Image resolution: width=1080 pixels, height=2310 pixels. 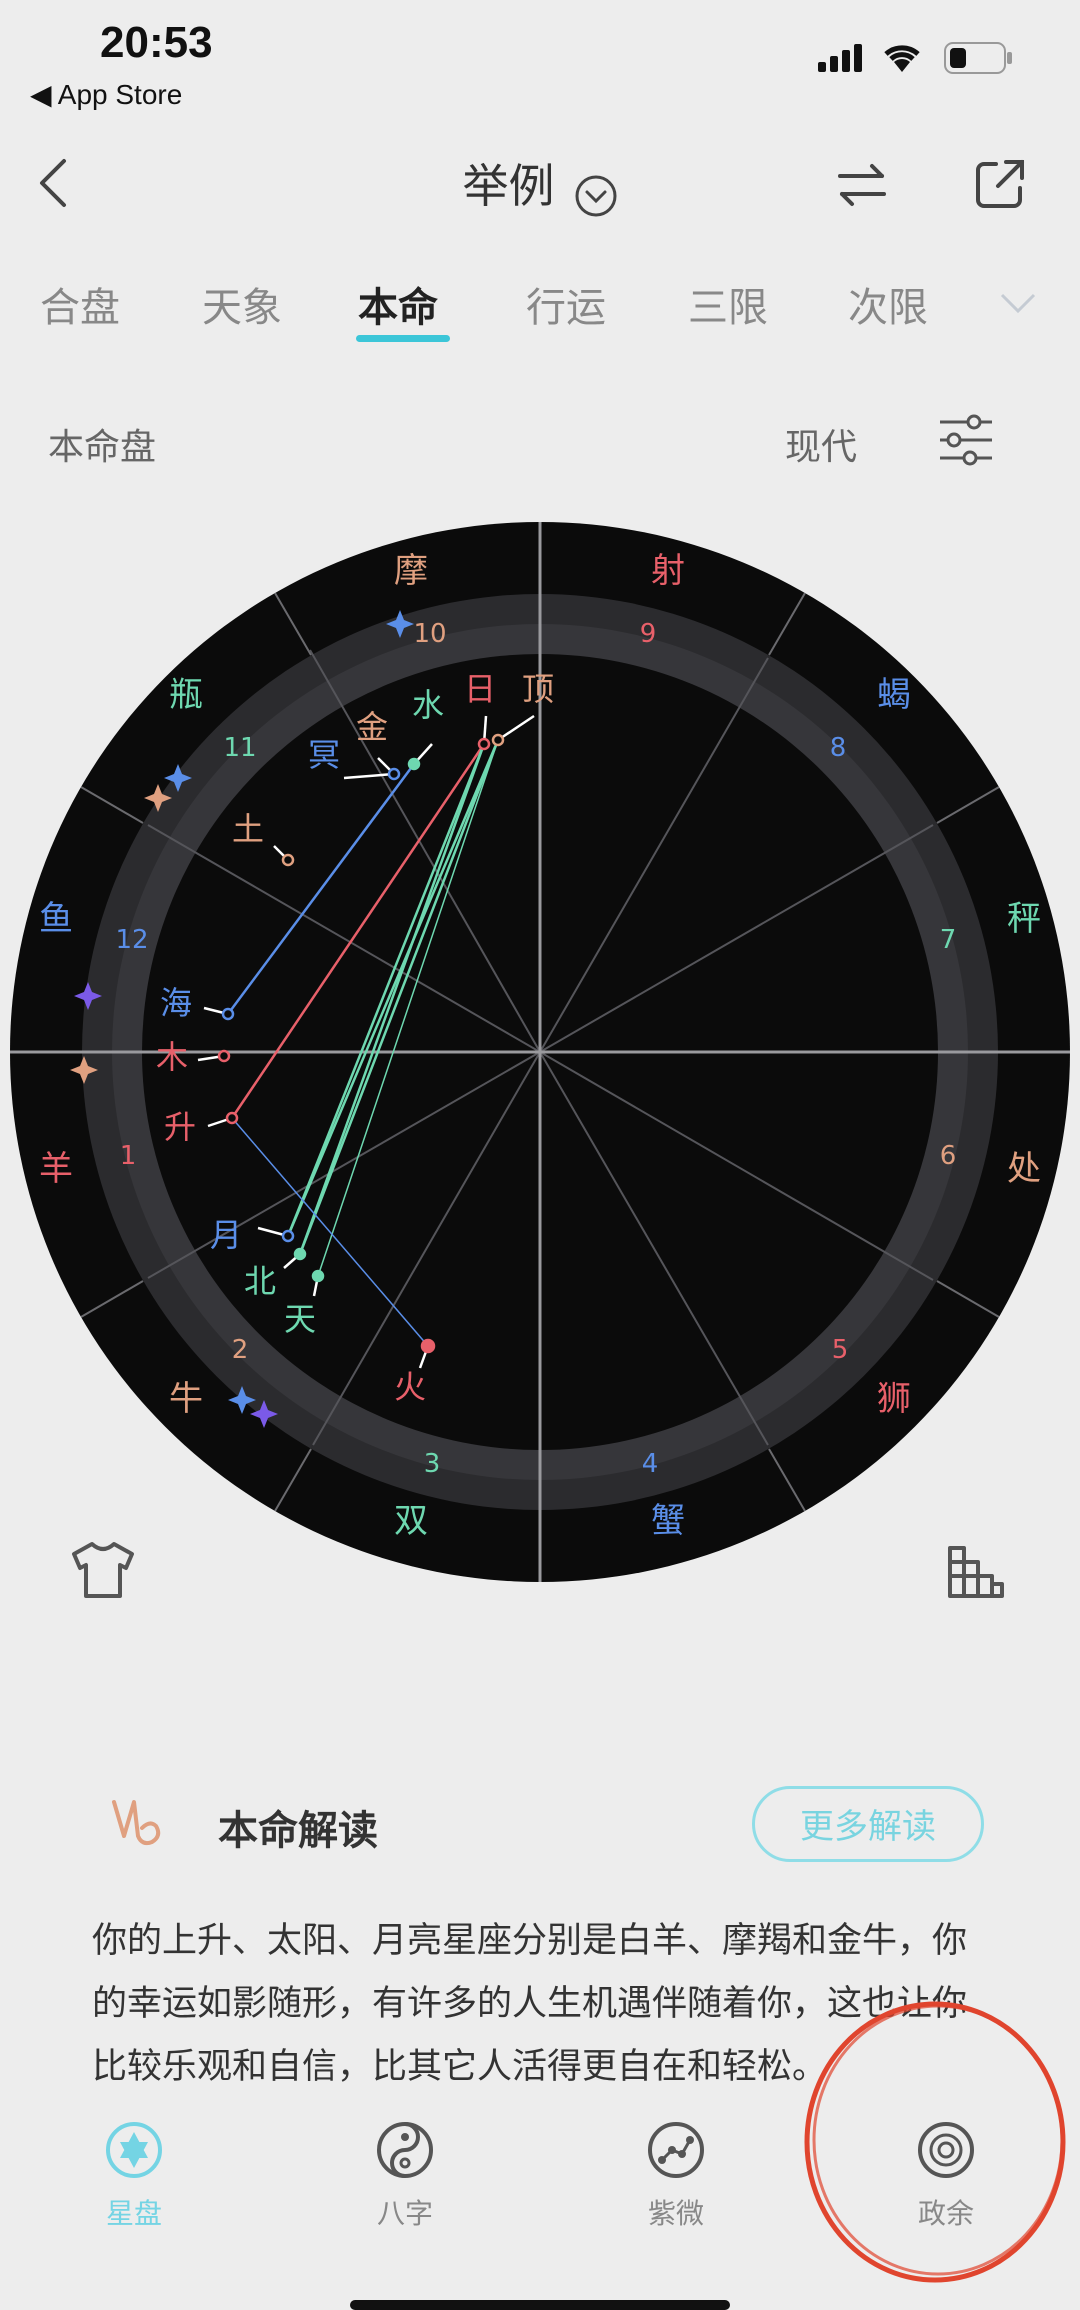 I want to click on nav-bazi: 八字, so click(x=405, y=2176).